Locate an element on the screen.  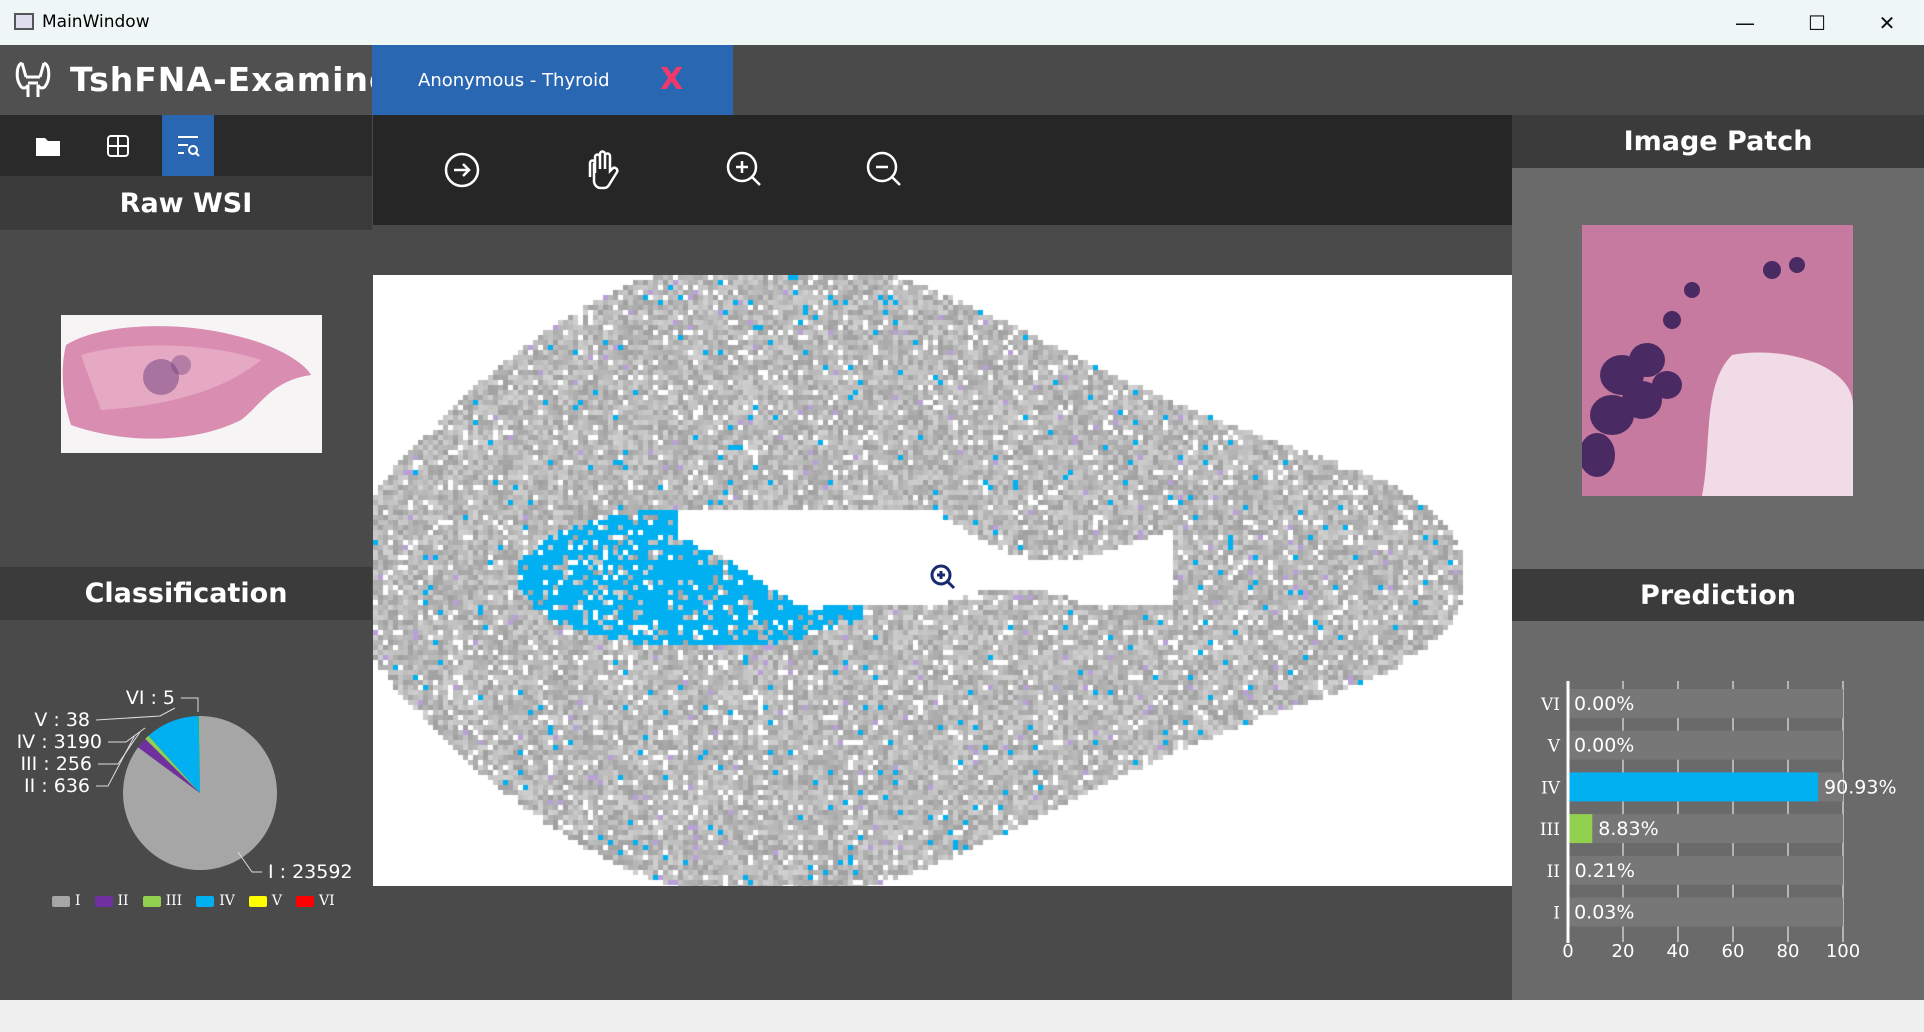
thyroid-logo-icon is located at coordinates (33, 79).